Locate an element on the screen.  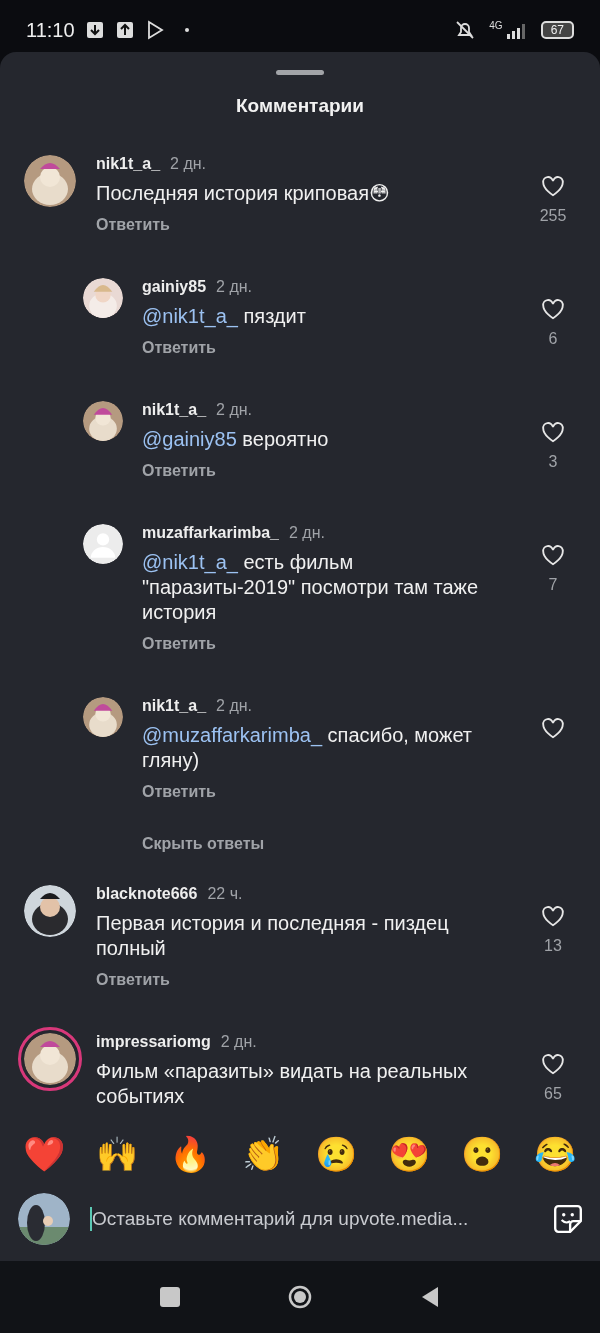
notification-dot is located at coordinates (186, 30).